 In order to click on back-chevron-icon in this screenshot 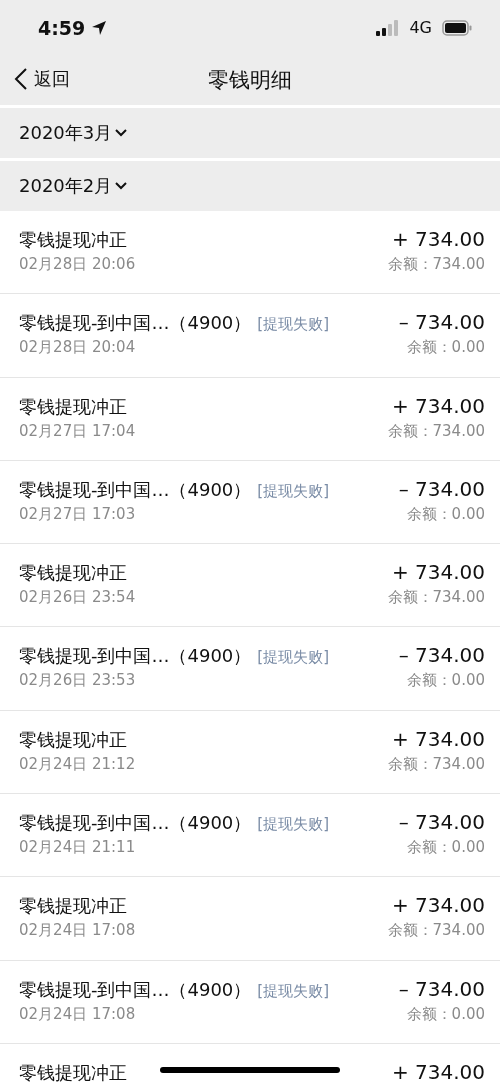, I will do `click(21, 79)`.